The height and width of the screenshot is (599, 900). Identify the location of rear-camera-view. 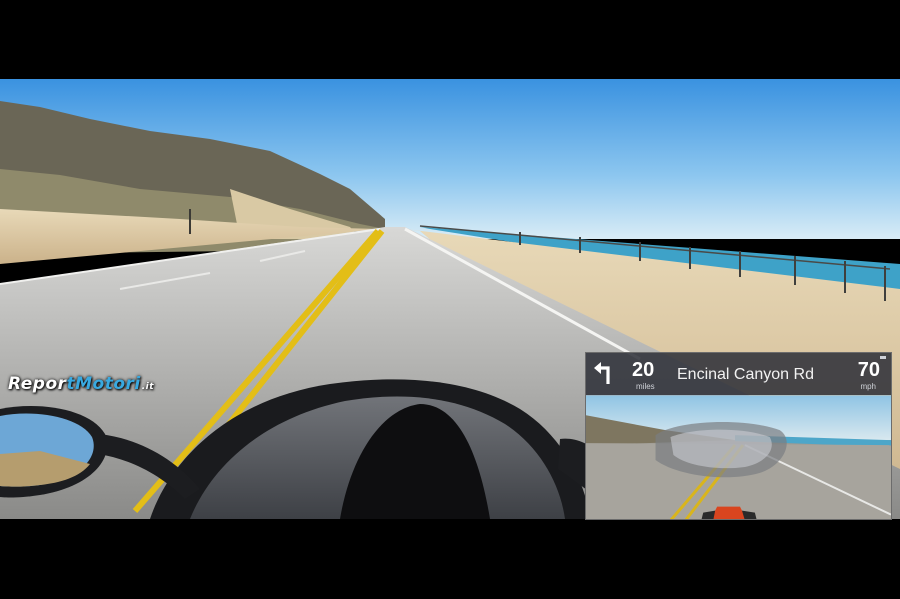
(738, 457).